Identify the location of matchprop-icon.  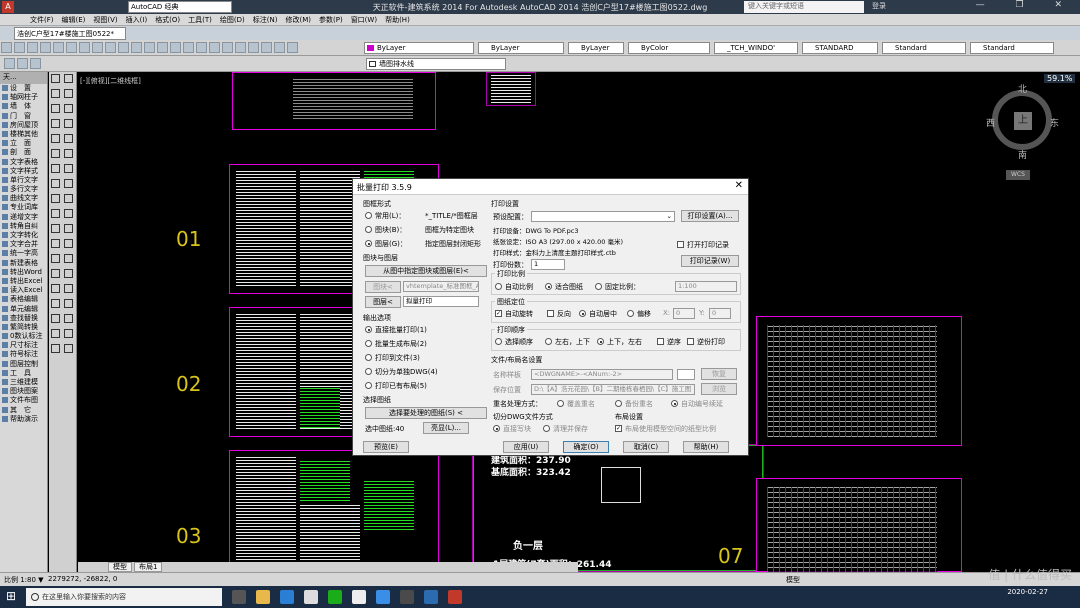
(123, 47).